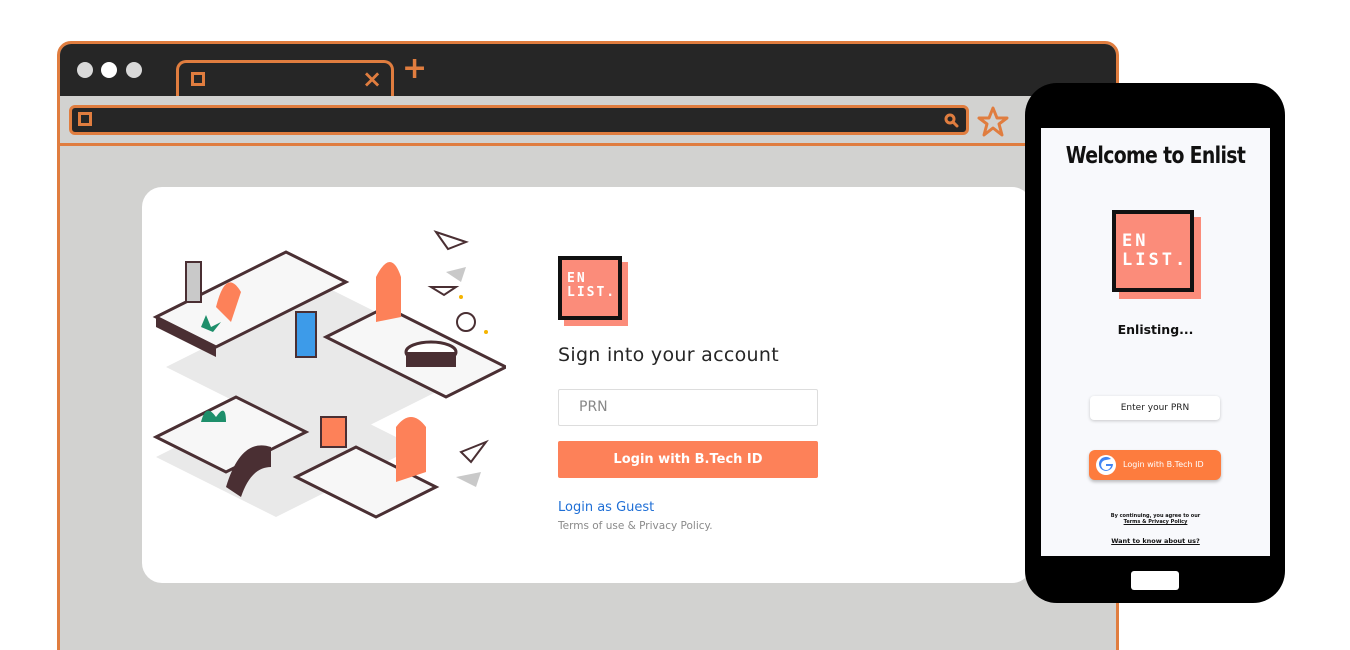 The image size is (1350, 650). What do you see at coordinates (519, 120) in the screenshot?
I see `address-bar` at bounding box center [519, 120].